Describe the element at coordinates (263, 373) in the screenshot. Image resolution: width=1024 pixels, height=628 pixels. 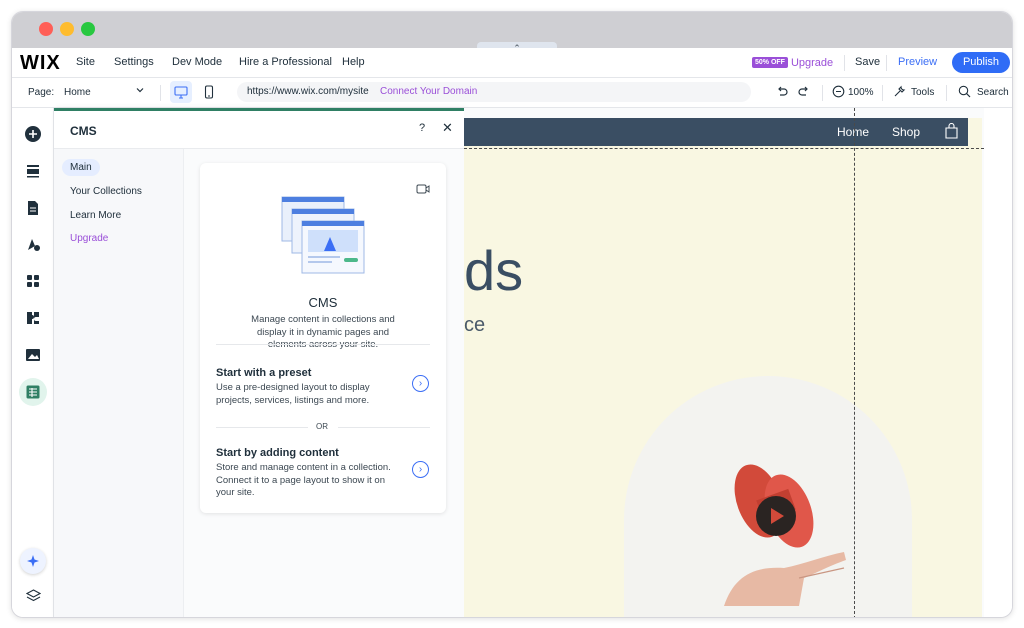
I see `preset-option-title: Start with a preset` at that location.